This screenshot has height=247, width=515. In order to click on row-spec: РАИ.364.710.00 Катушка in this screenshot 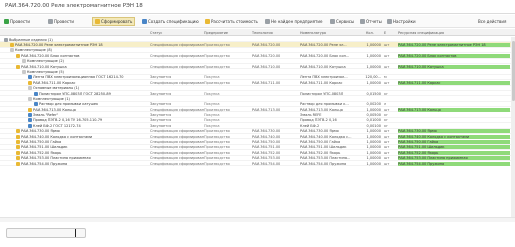, I will do `click(454, 66)`.